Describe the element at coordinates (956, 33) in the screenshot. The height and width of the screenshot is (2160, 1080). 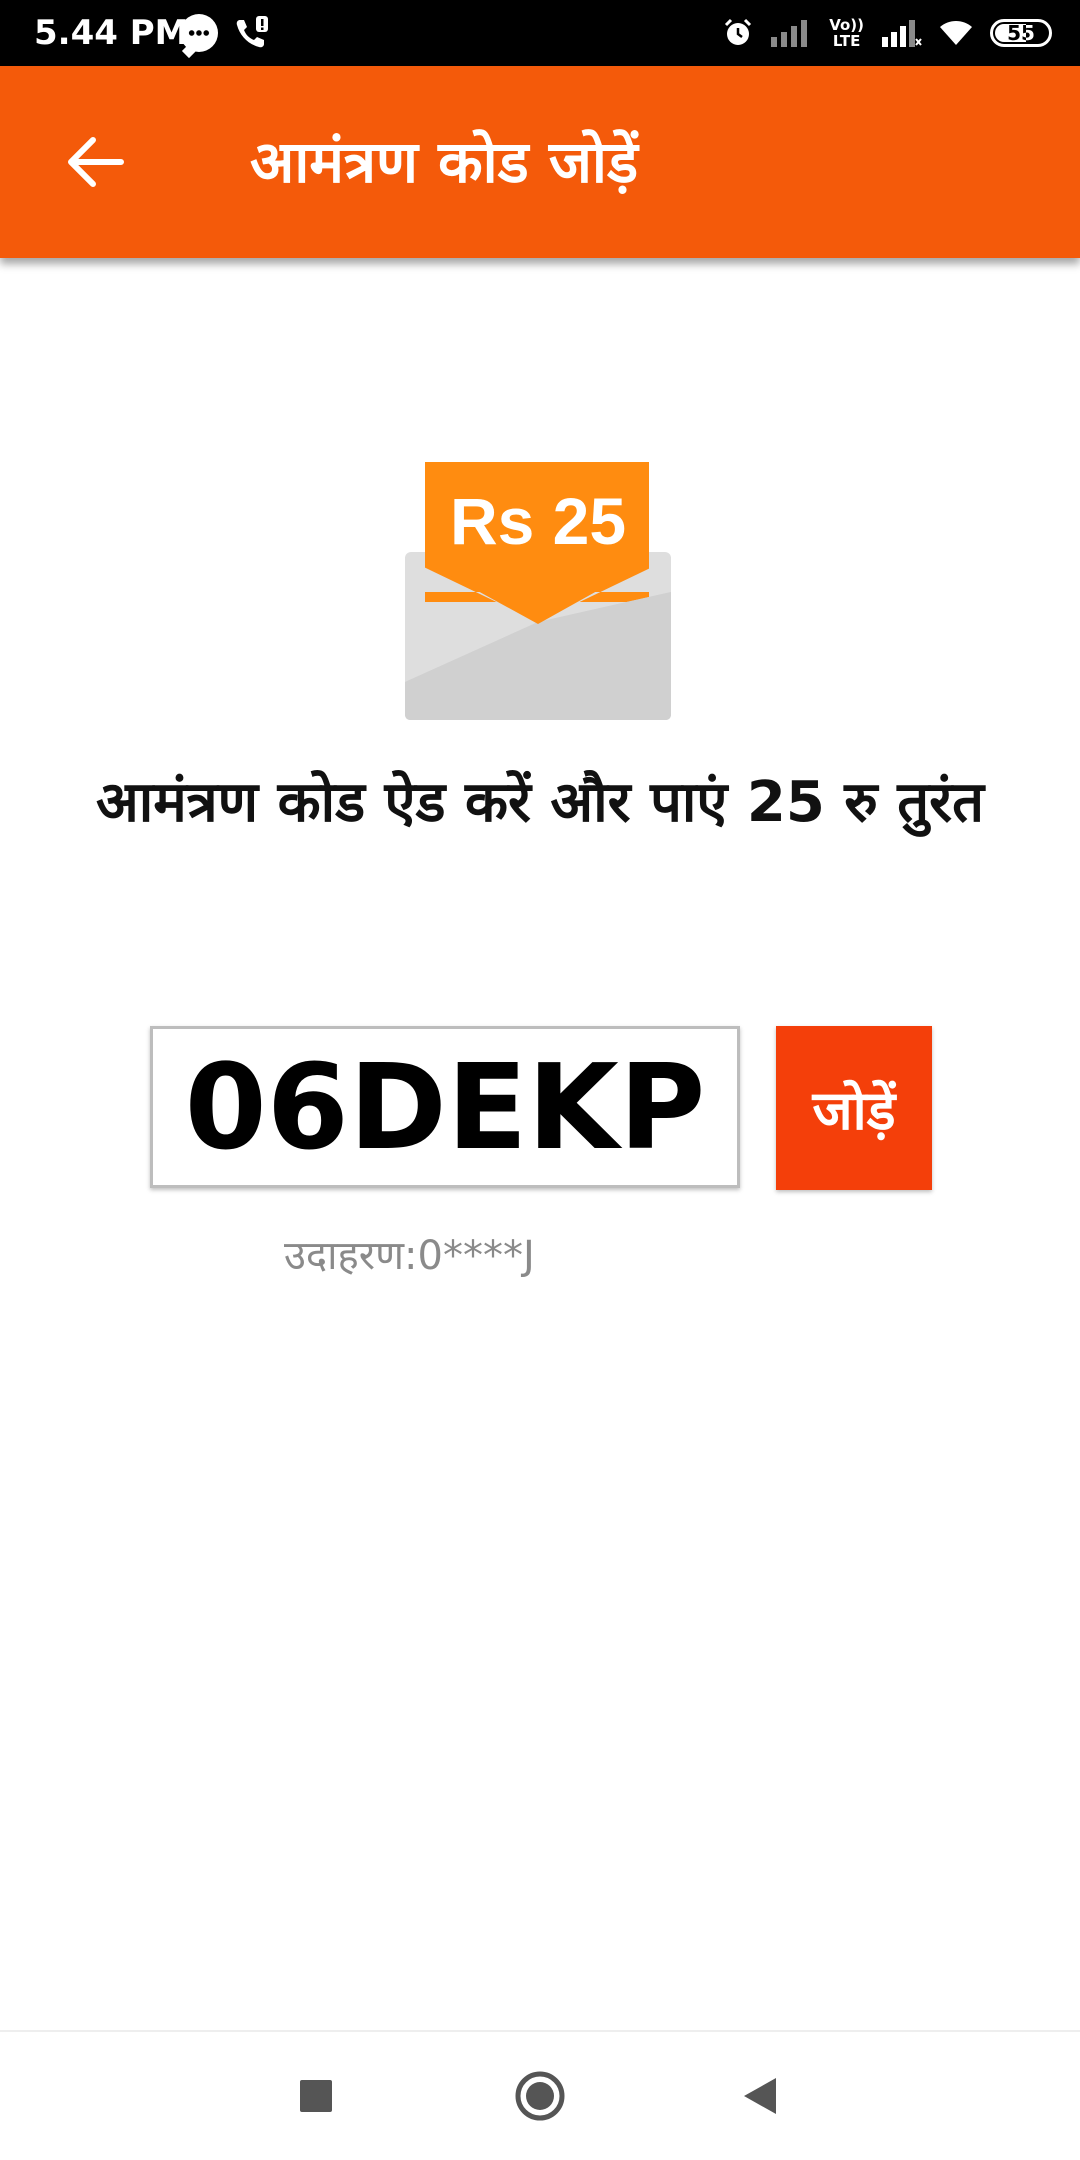
I see `wifi-icon` at that location.